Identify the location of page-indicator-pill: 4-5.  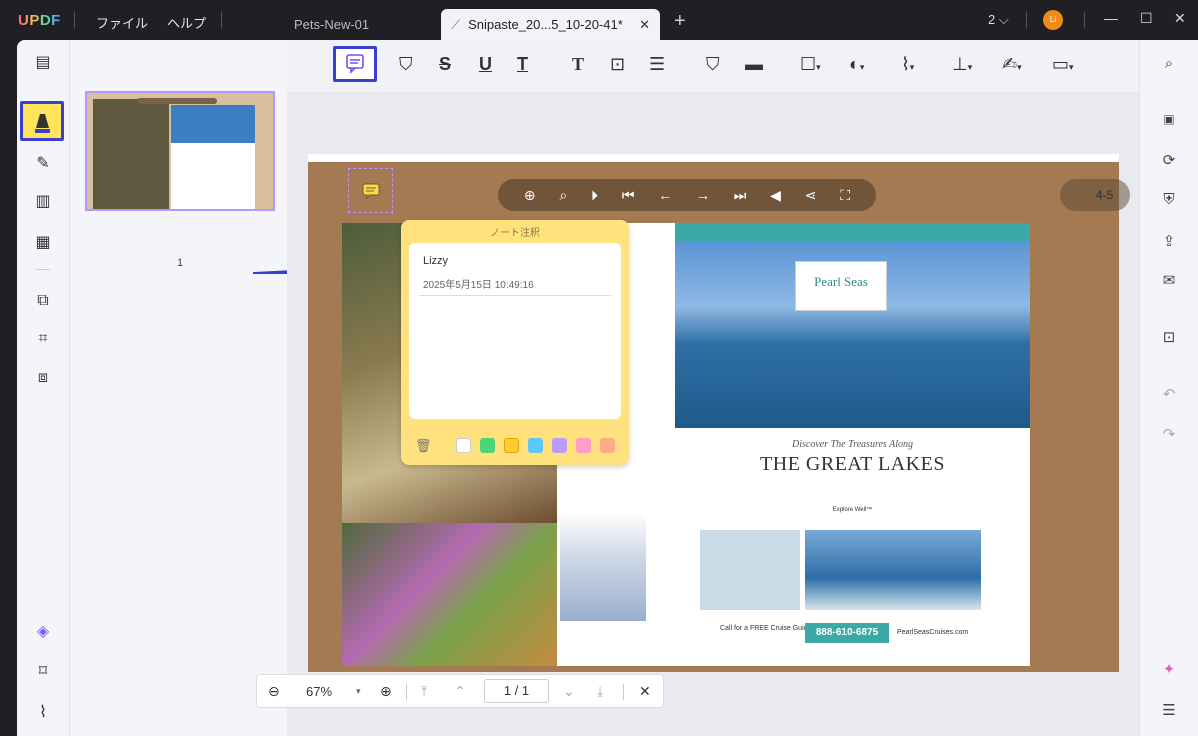
(1095, 195).